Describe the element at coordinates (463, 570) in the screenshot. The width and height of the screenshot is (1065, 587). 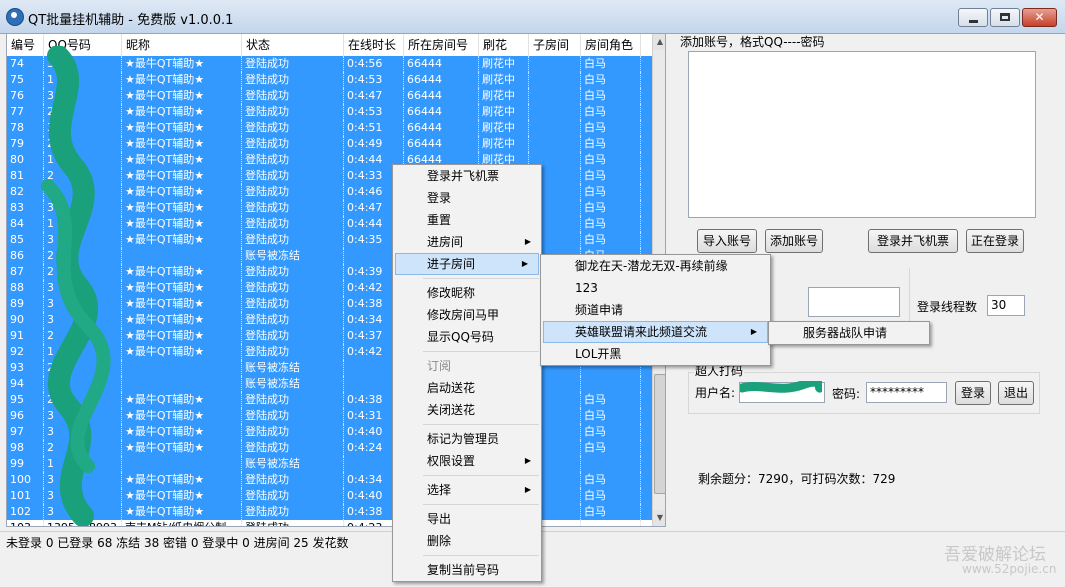
I see `menu-item-label: 复制当前号码` at that location.